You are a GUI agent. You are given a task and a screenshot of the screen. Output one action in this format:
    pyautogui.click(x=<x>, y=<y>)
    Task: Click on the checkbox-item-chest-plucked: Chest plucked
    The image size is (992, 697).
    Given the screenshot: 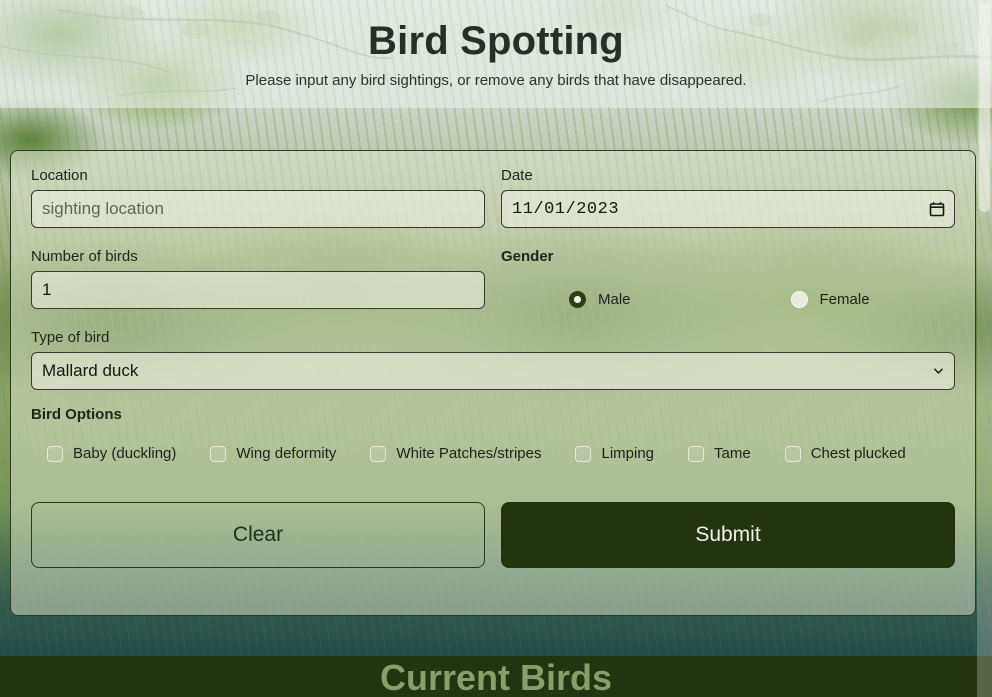 What is the action you would take?
    pyautogui.click(x=845, y=453)
    